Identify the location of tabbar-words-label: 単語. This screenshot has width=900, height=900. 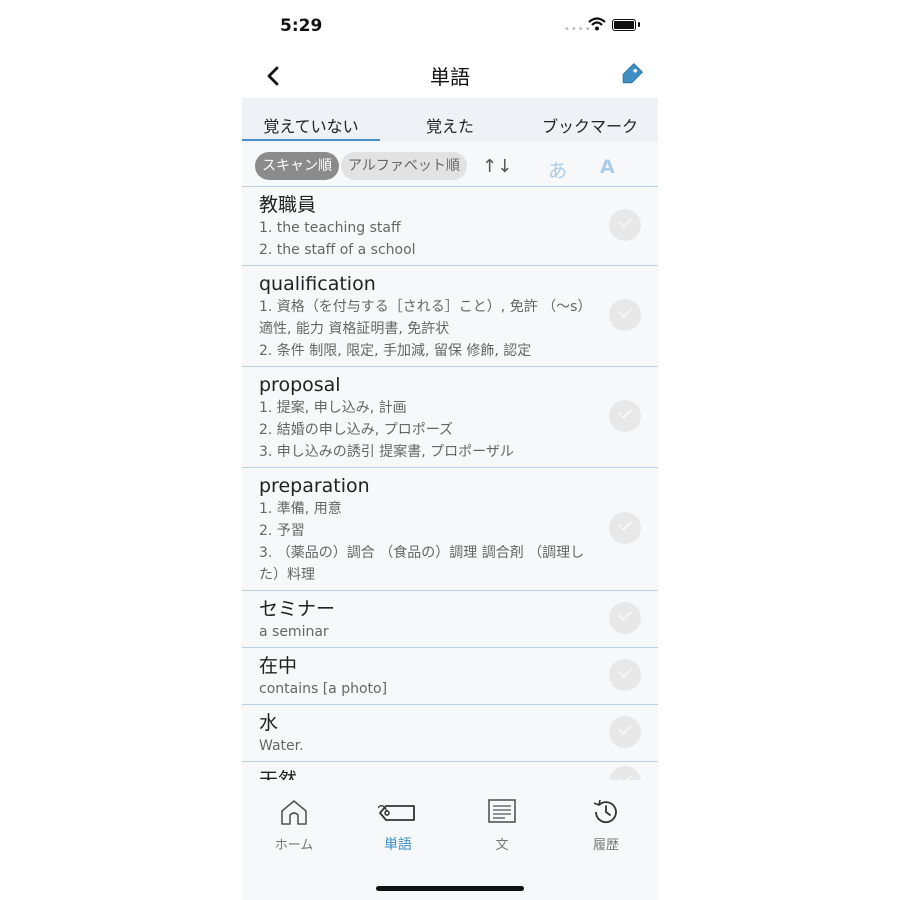
(398, 845).